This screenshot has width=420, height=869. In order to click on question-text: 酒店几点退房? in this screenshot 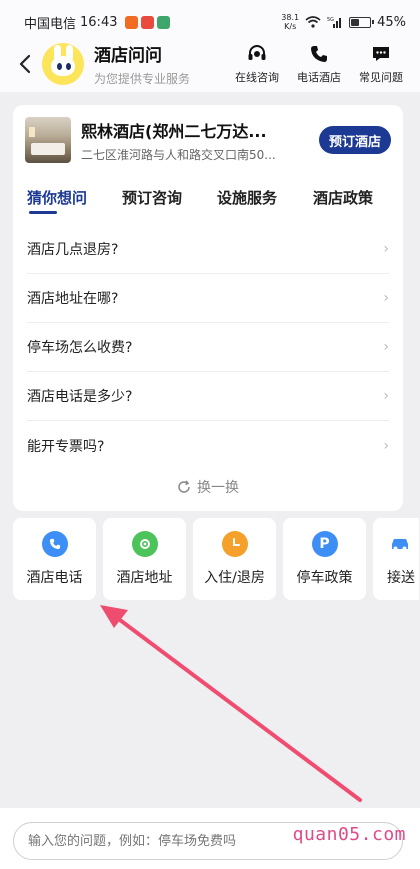, I will do `click(73, 250)`.